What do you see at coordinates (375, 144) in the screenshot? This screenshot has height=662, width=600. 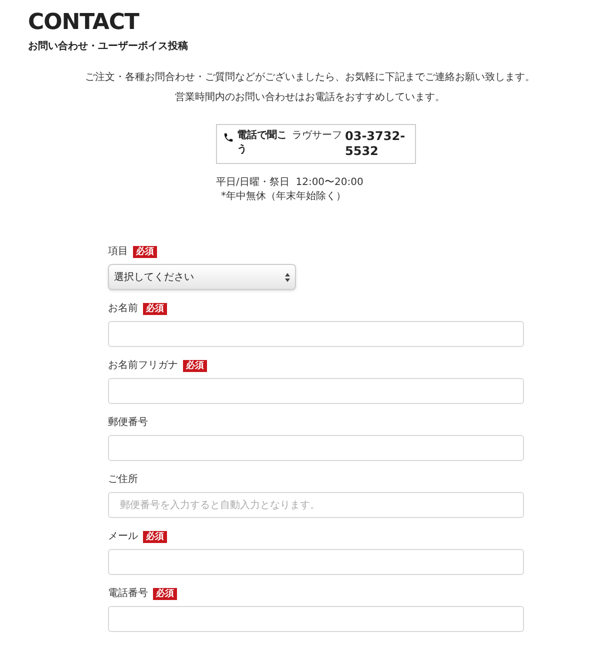 I see `phone-number: 03-3732-5532` at bounding box center [375, 144].